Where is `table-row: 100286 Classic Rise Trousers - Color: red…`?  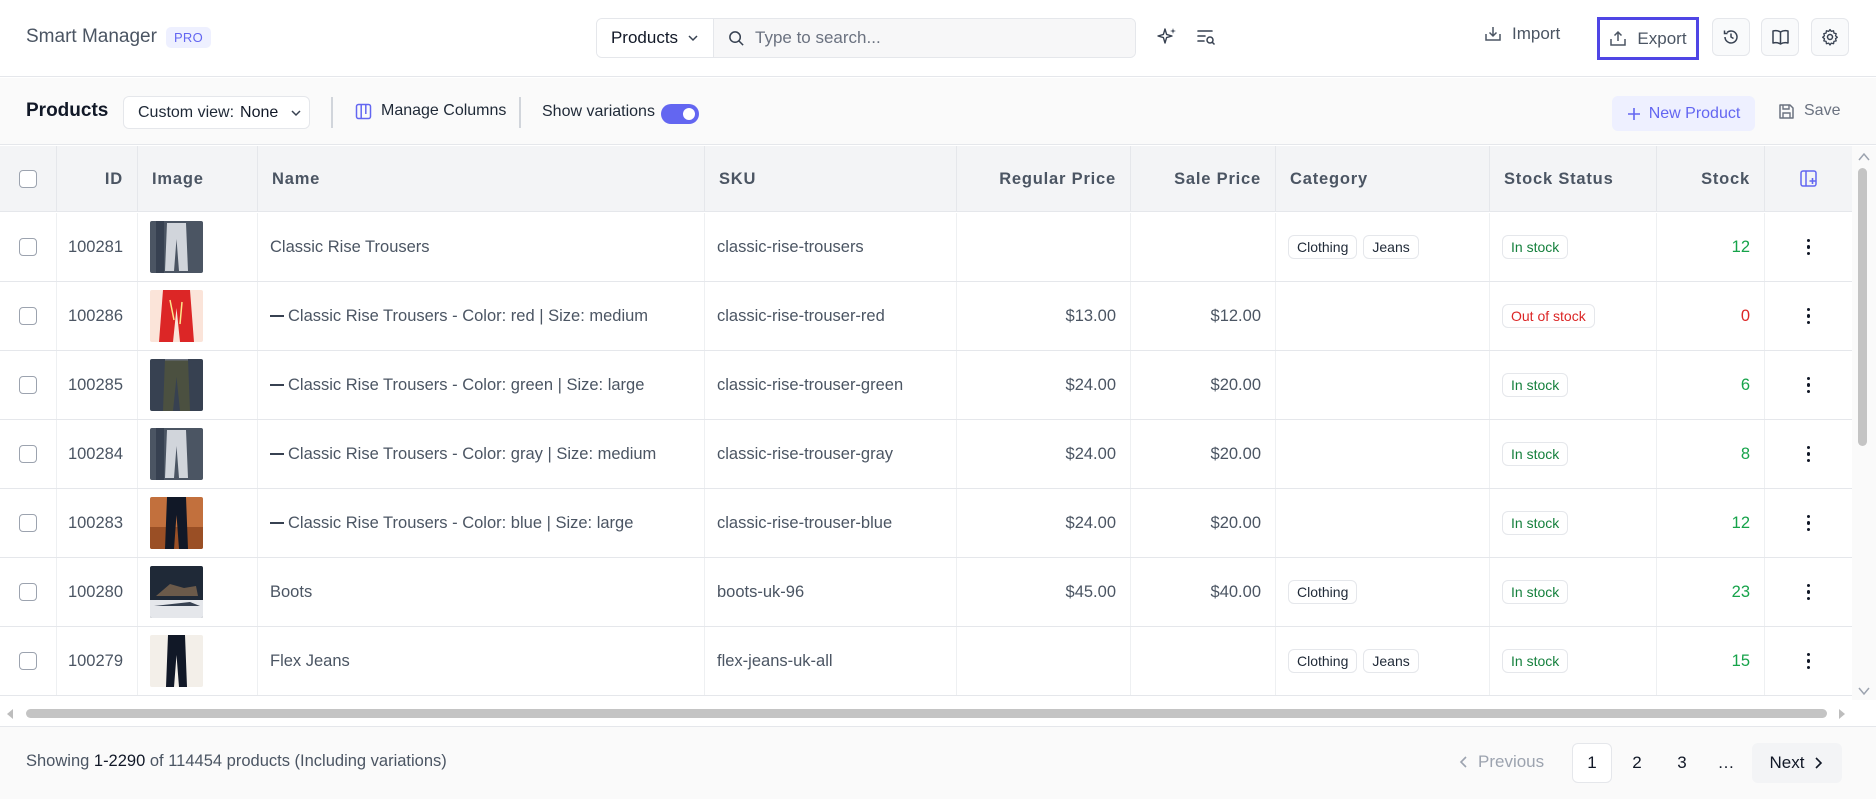
table-row: 100286 Classic Rise Trousers - Color: red… is located at coordinates (926, 316).